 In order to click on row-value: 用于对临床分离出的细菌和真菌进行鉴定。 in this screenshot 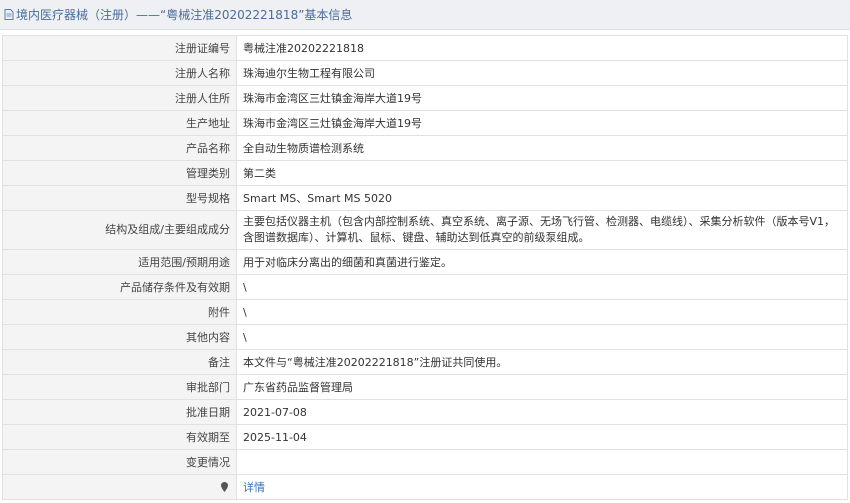, I will do `click(542, 262)`.